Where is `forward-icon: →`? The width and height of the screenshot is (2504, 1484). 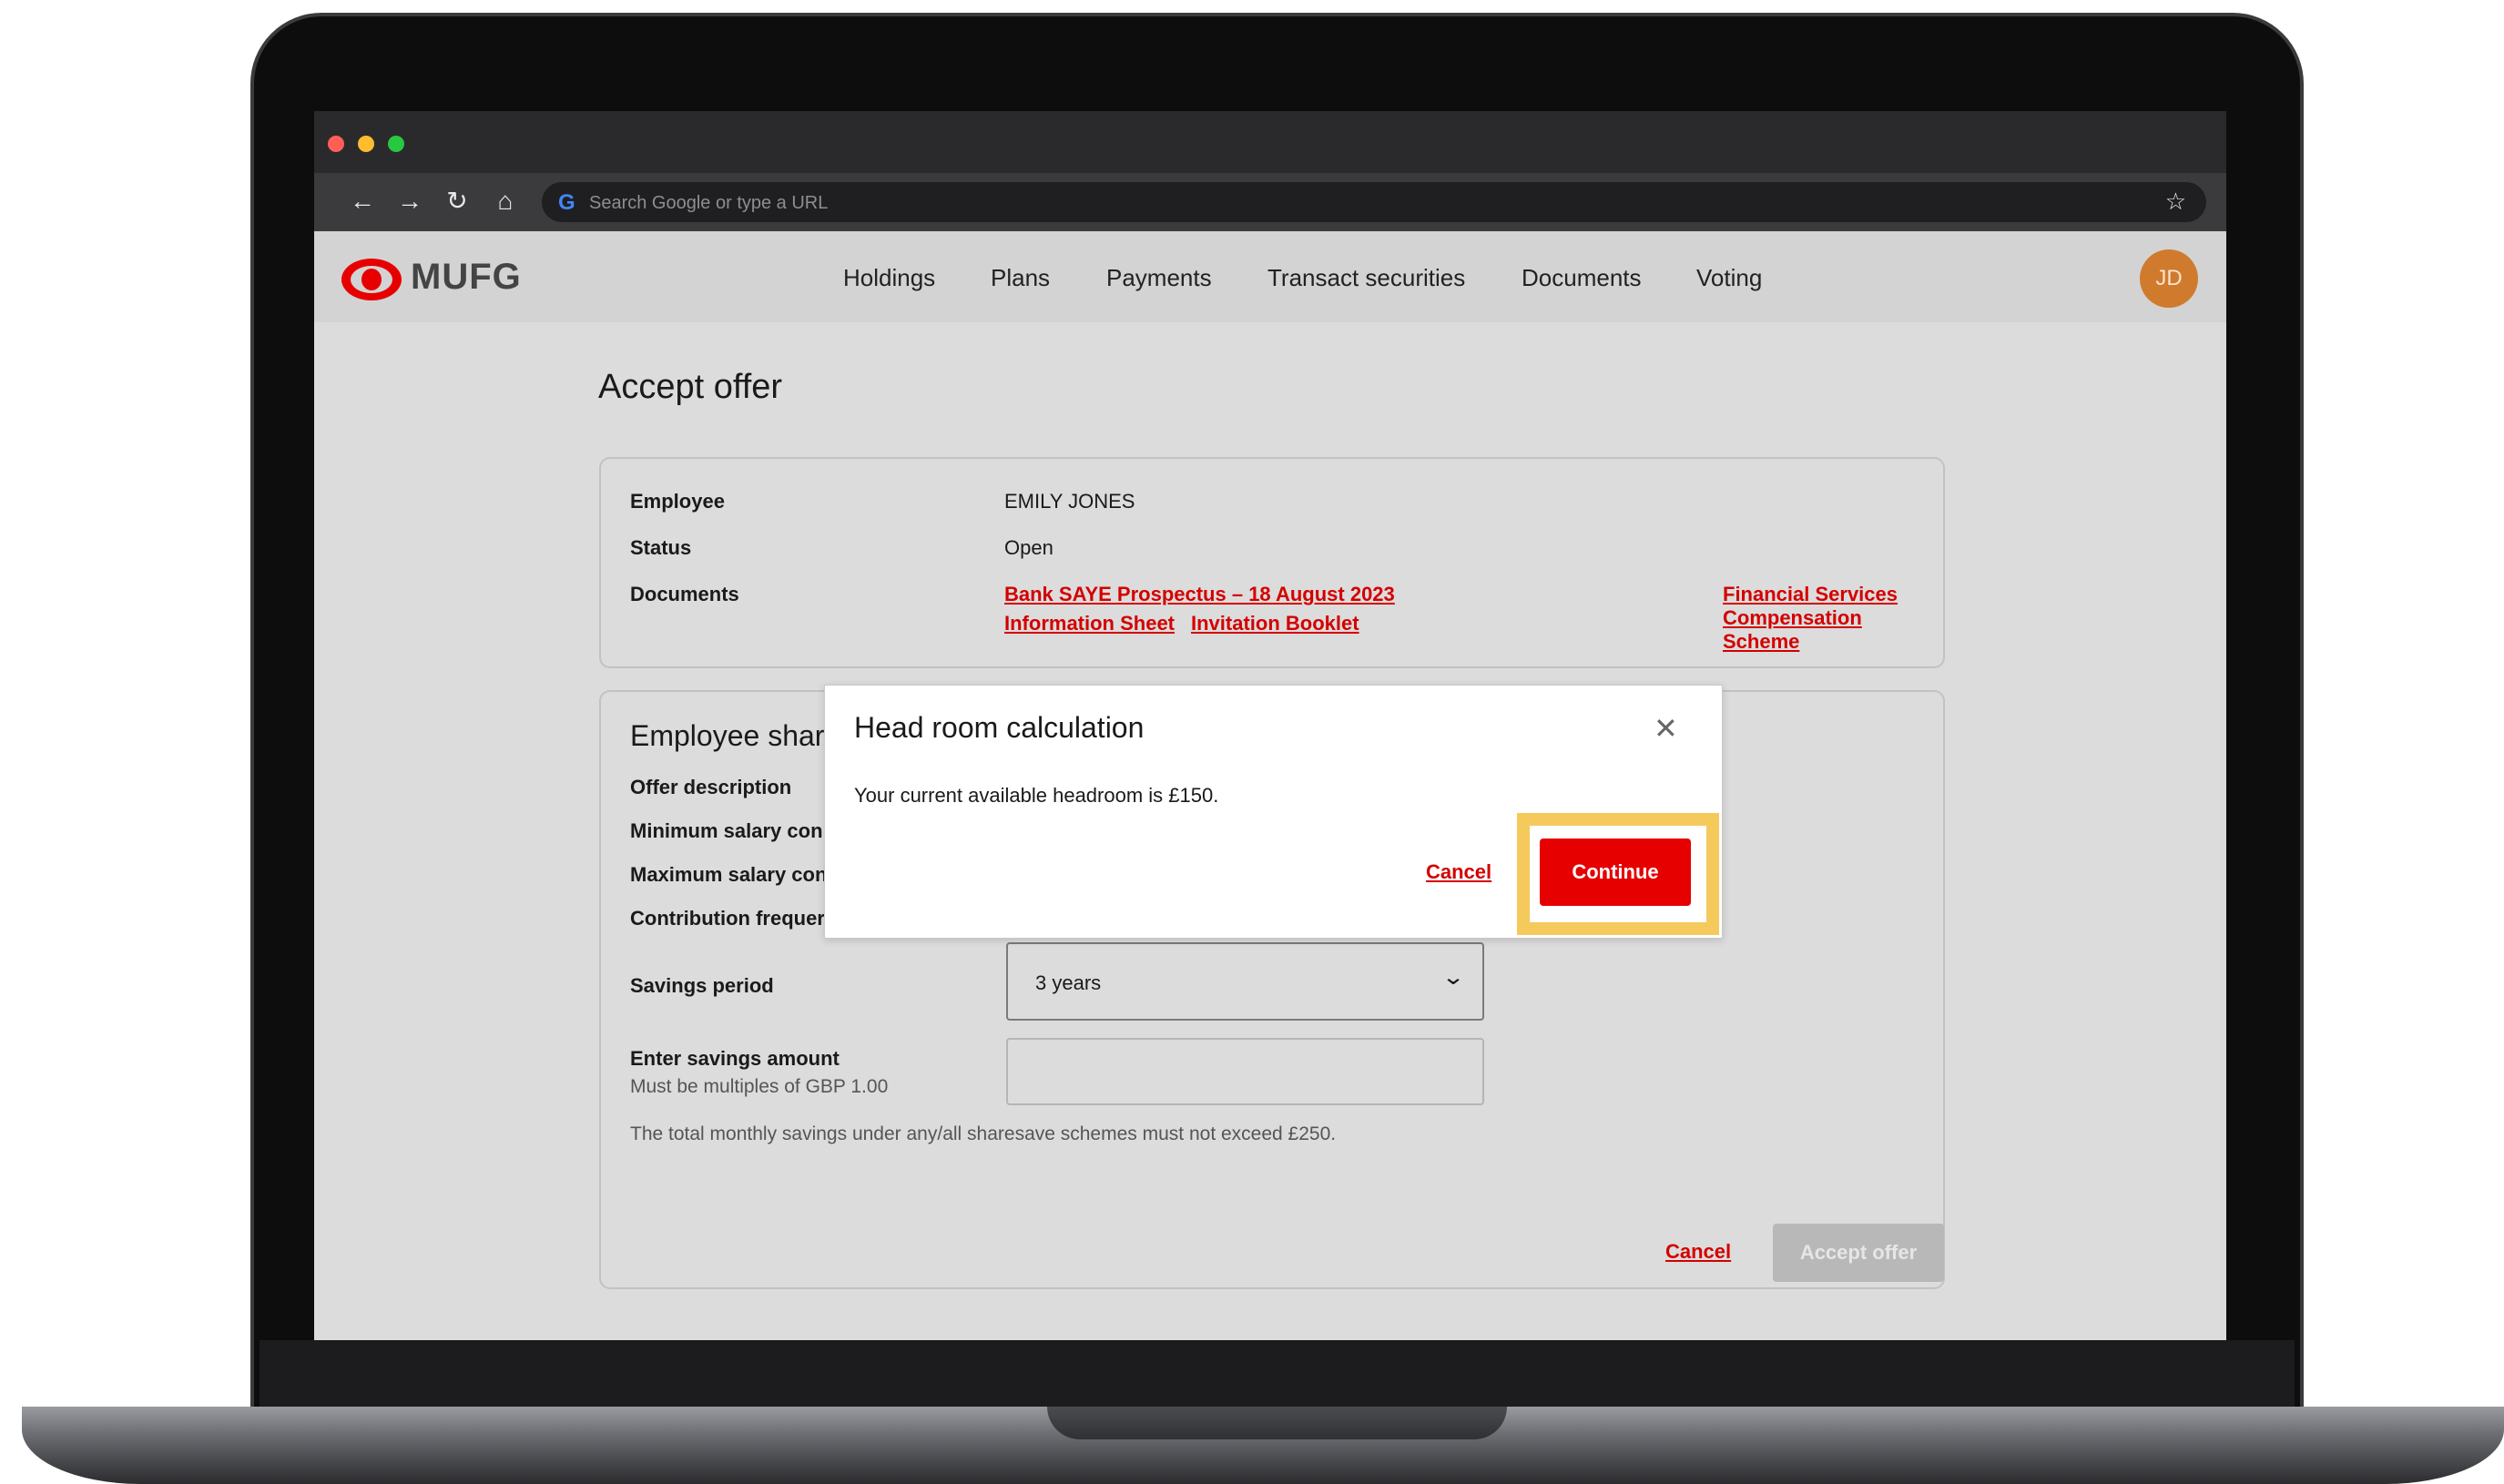 forward-icon: → is located at coordinates (409, 201).